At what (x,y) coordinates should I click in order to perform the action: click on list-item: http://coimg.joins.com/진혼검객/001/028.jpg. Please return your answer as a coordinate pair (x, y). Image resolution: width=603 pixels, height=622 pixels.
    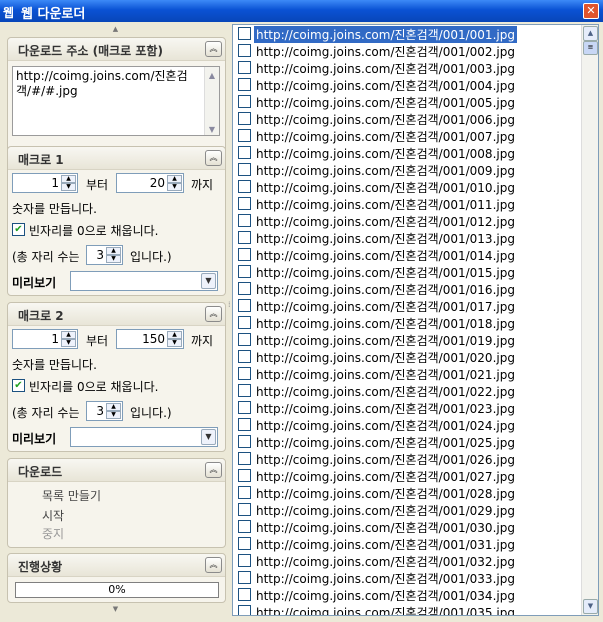
    Looking at the image, I should click on (406, 492).